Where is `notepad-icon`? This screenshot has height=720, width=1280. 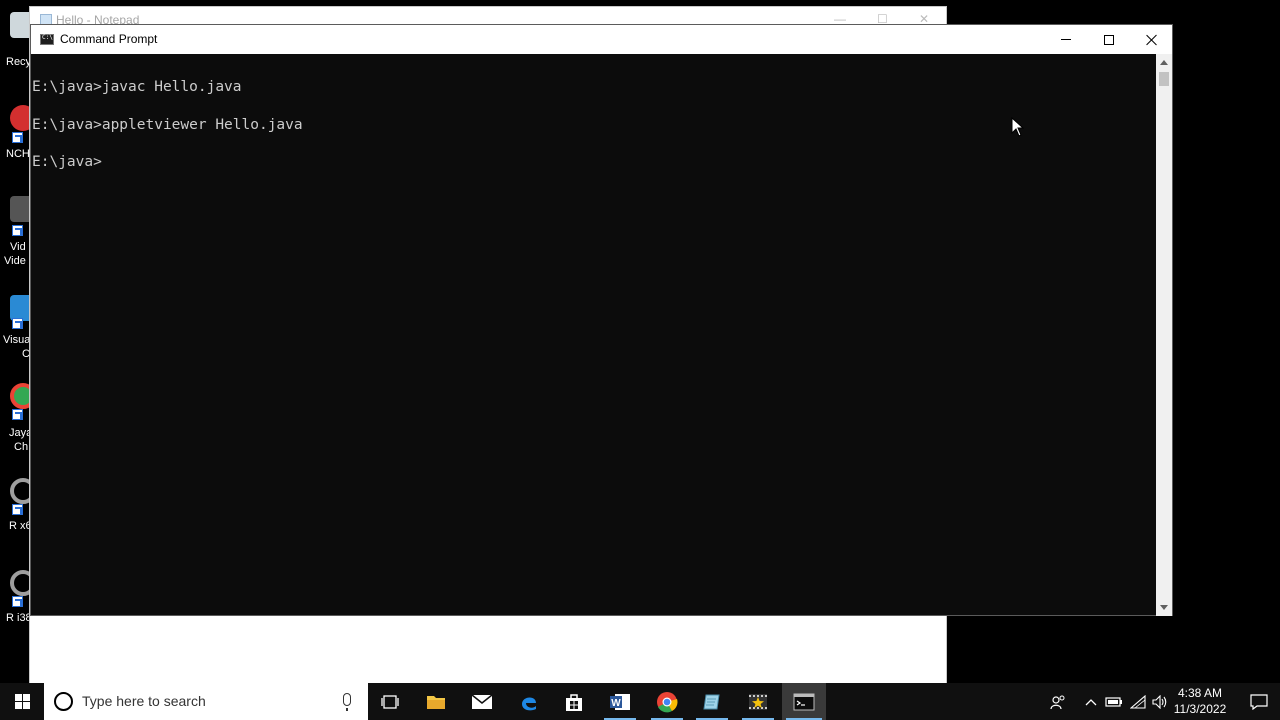
notepad-icon is located at coordinates (711, 701).